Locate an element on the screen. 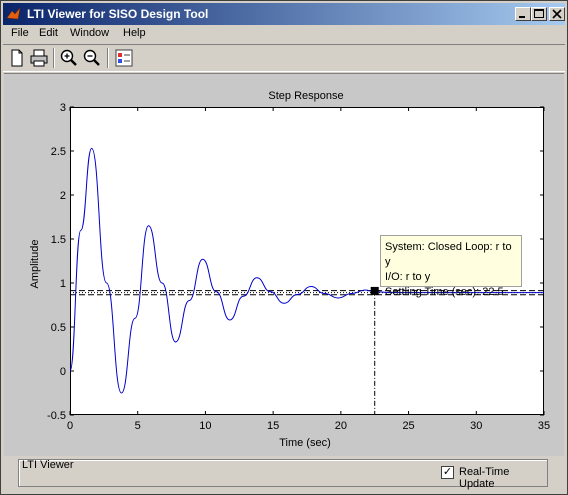 This screenshot has width=568, height=495. x-tick-label: 10 is located at coordinates (205, 426).